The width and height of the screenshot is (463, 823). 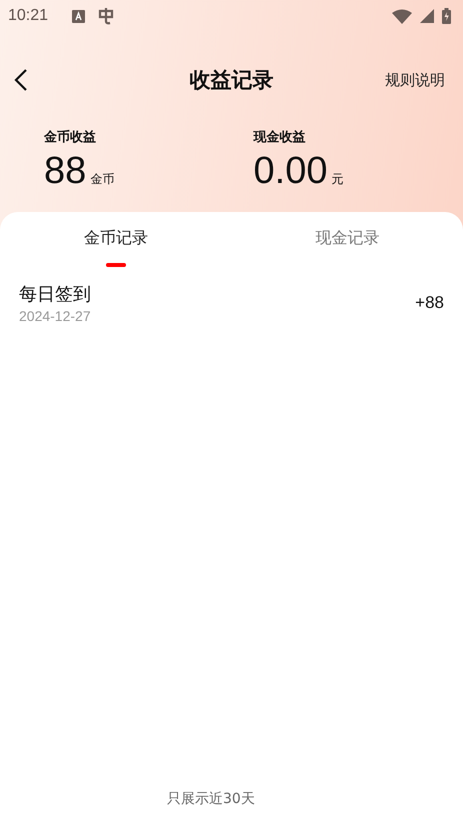 I want to click on stat-label: 金币收益, so click(x=70, y=137).